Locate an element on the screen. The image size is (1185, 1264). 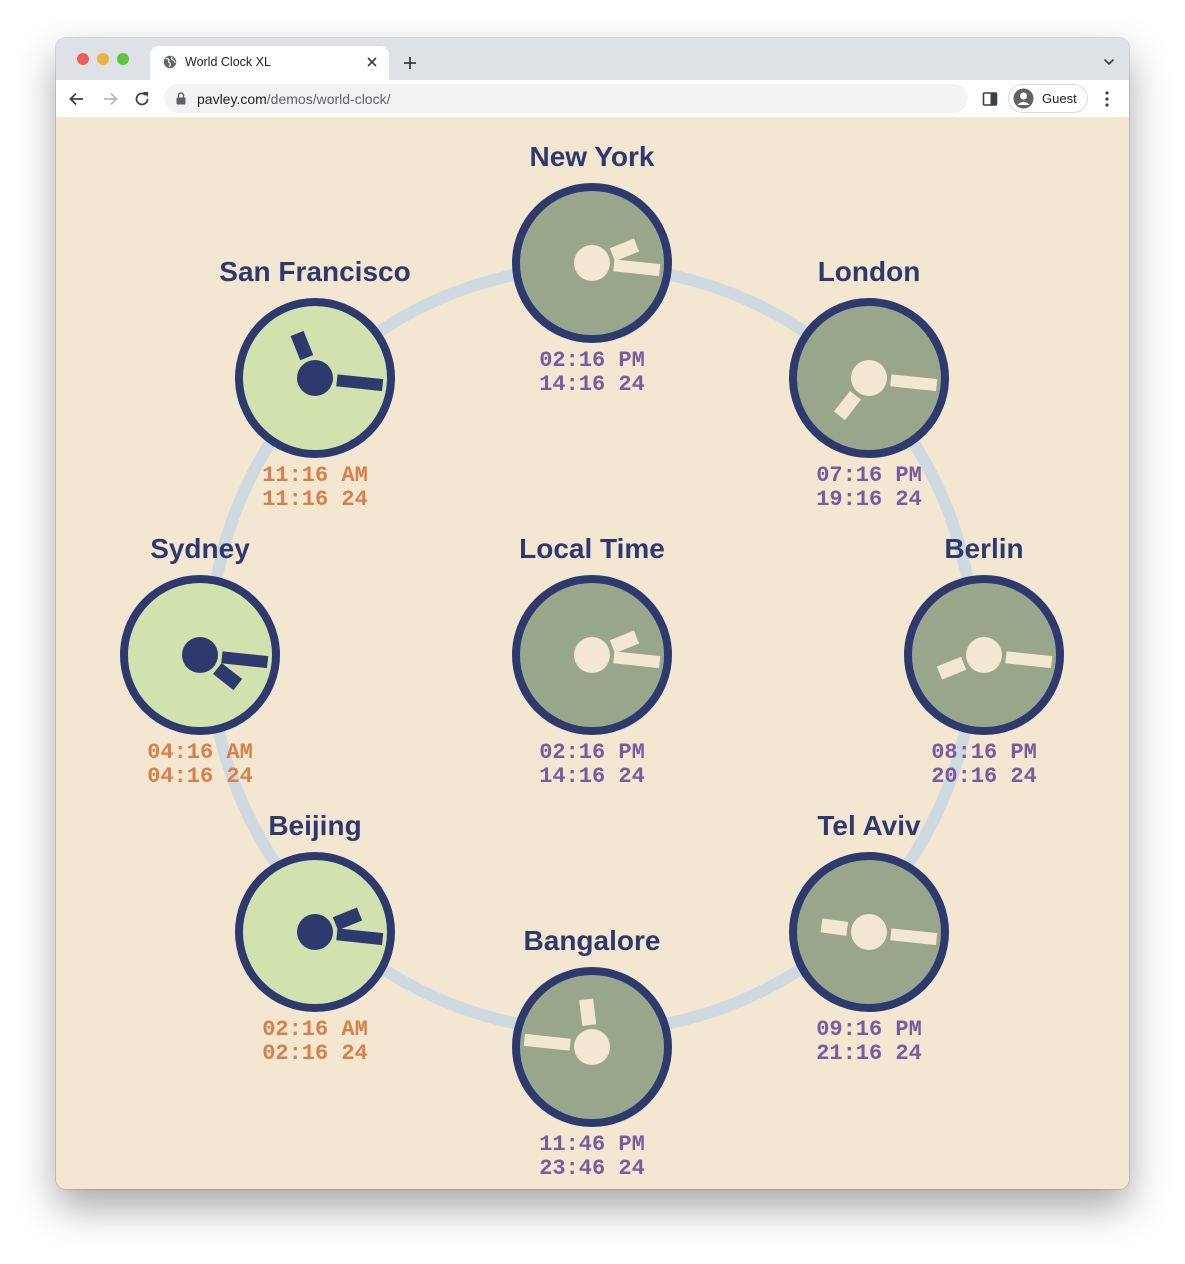
close-window-button is located at coordinates (83, 59).